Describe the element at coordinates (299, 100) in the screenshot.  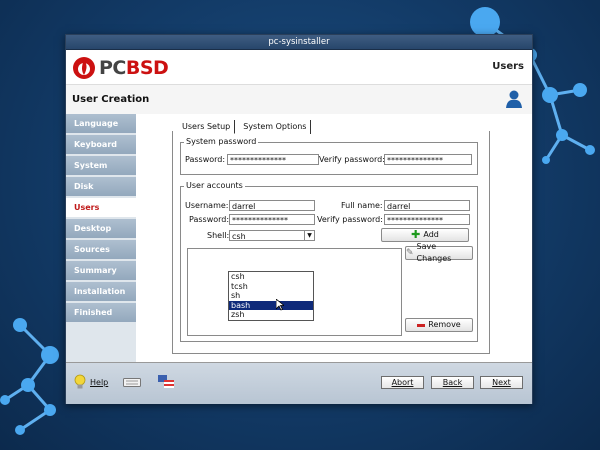
I see `subheader-bar: User Creation` at that location.